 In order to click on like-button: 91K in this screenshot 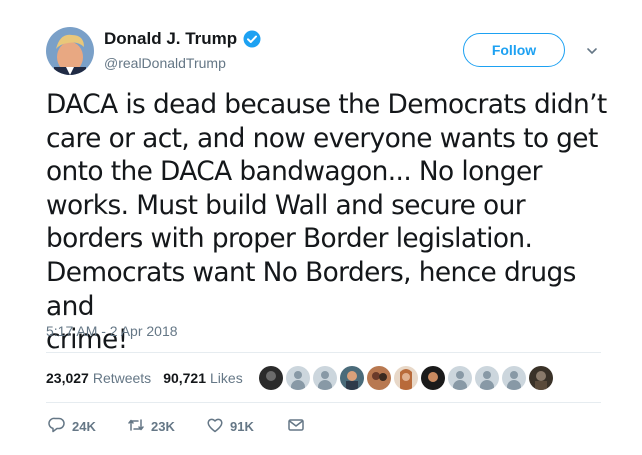, I will do `click(230, 426)`.